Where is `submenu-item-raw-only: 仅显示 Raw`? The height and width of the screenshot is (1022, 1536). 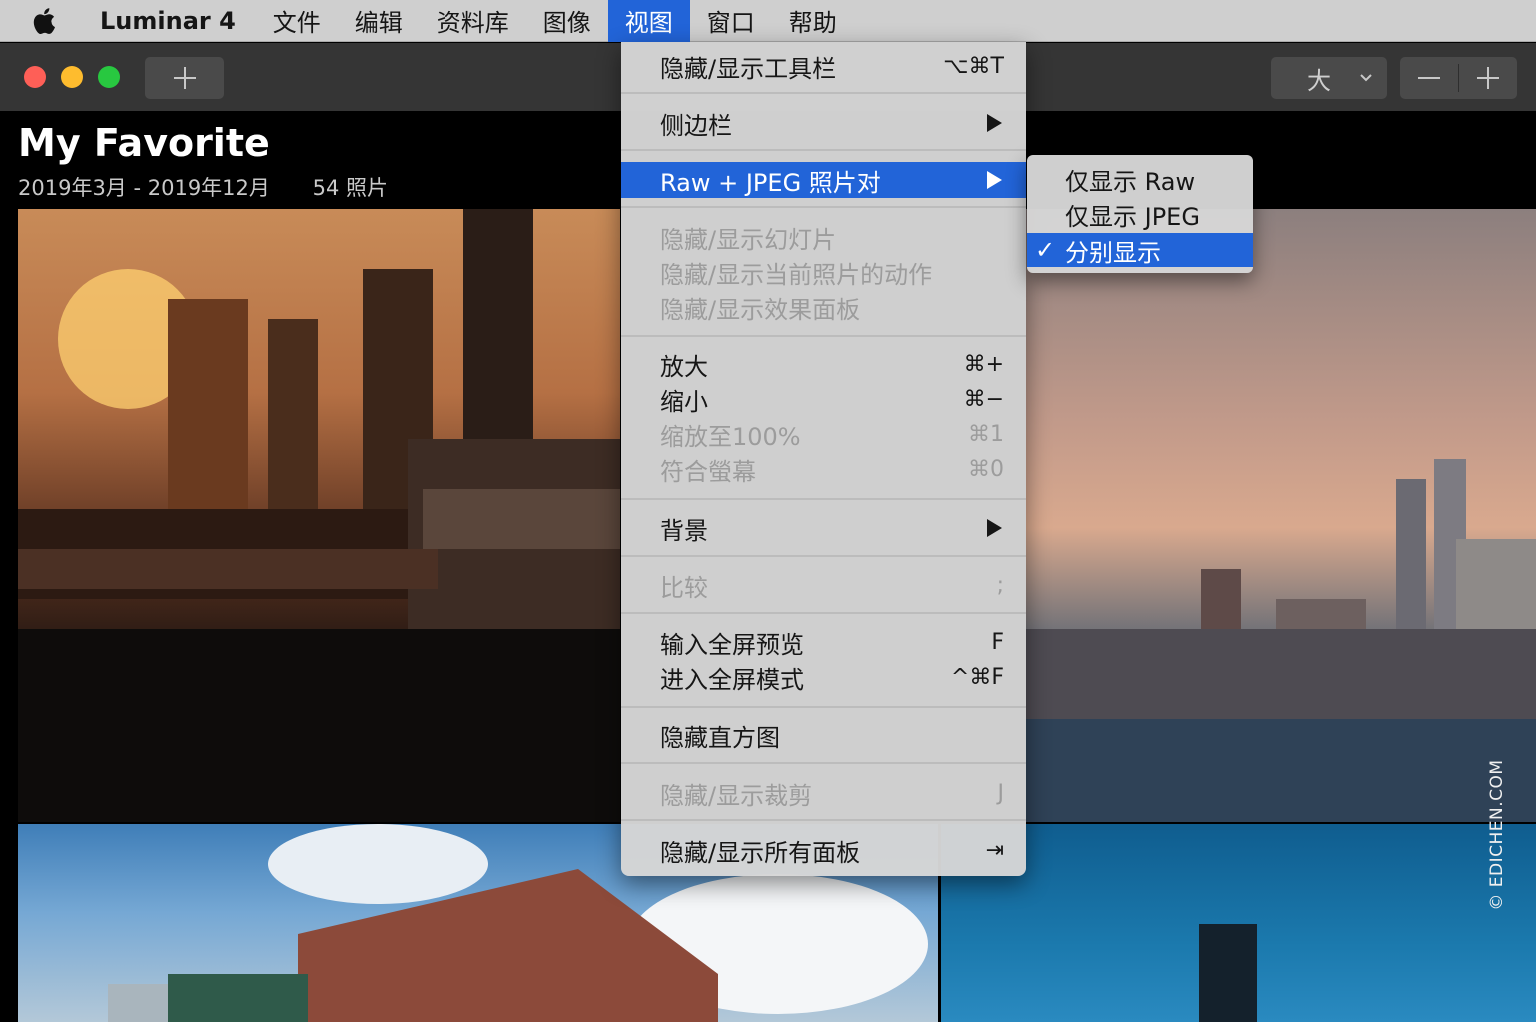 submenu-item-raw-only: 仅显示 Raw is located at coordinates (1140, 179).